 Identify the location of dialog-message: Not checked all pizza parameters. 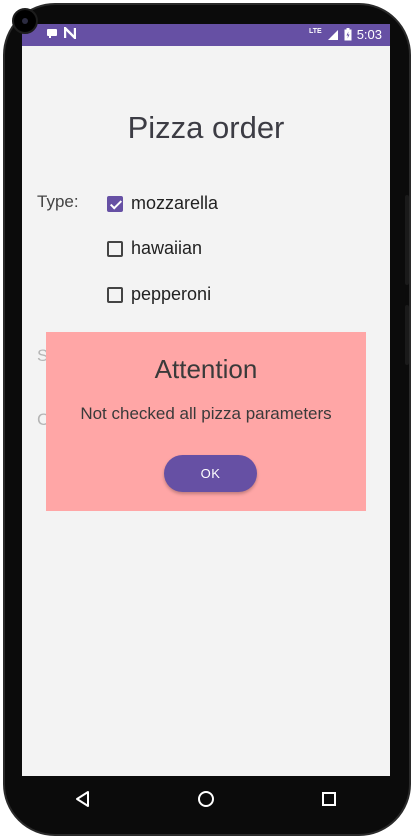
(206, 413).